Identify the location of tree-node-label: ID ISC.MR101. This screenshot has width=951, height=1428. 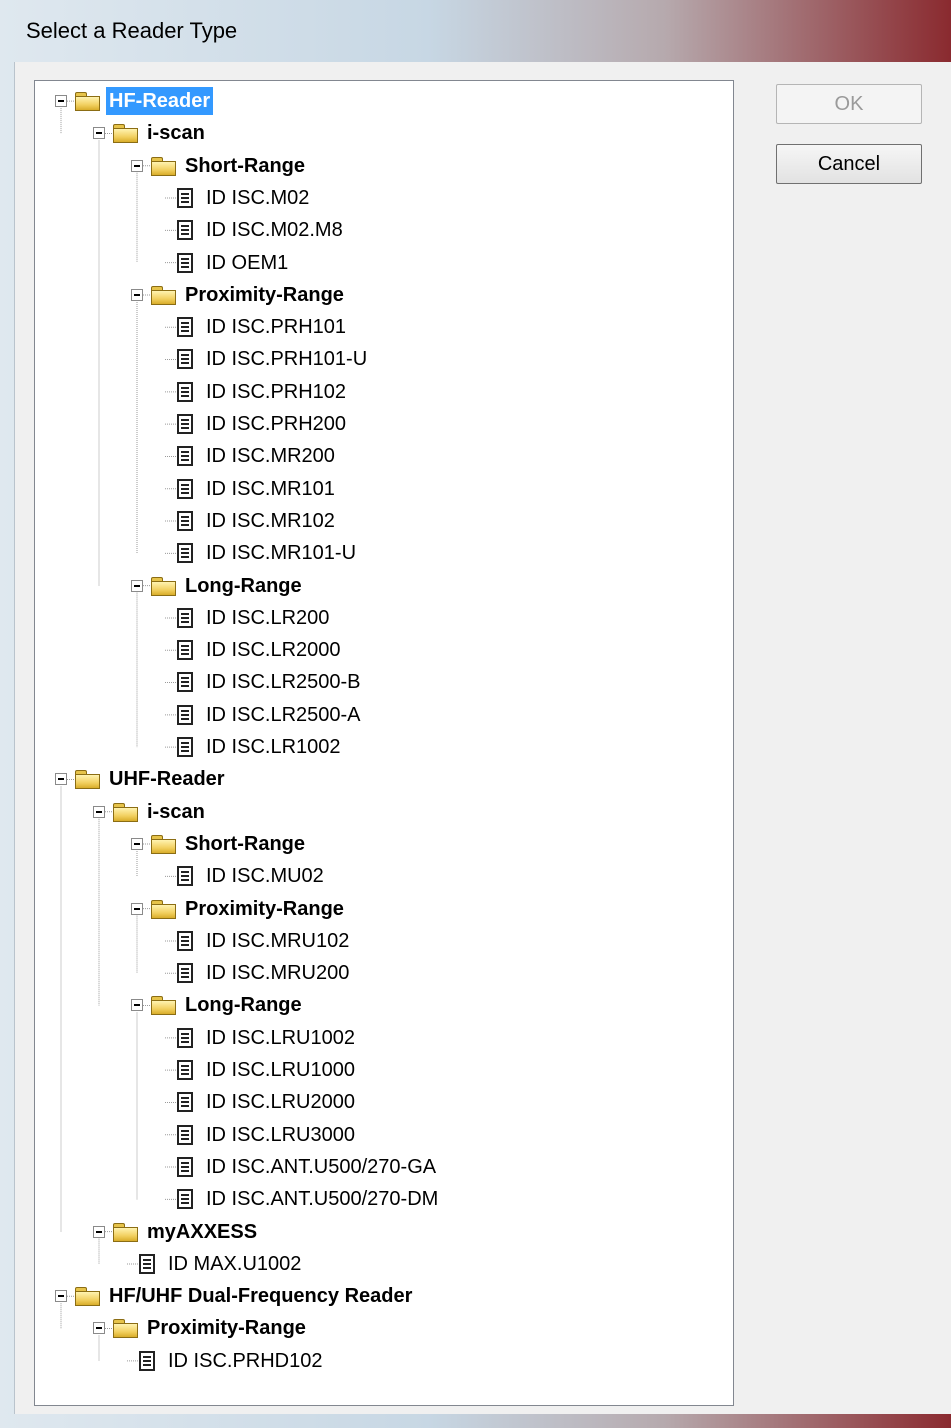
(270, 488).